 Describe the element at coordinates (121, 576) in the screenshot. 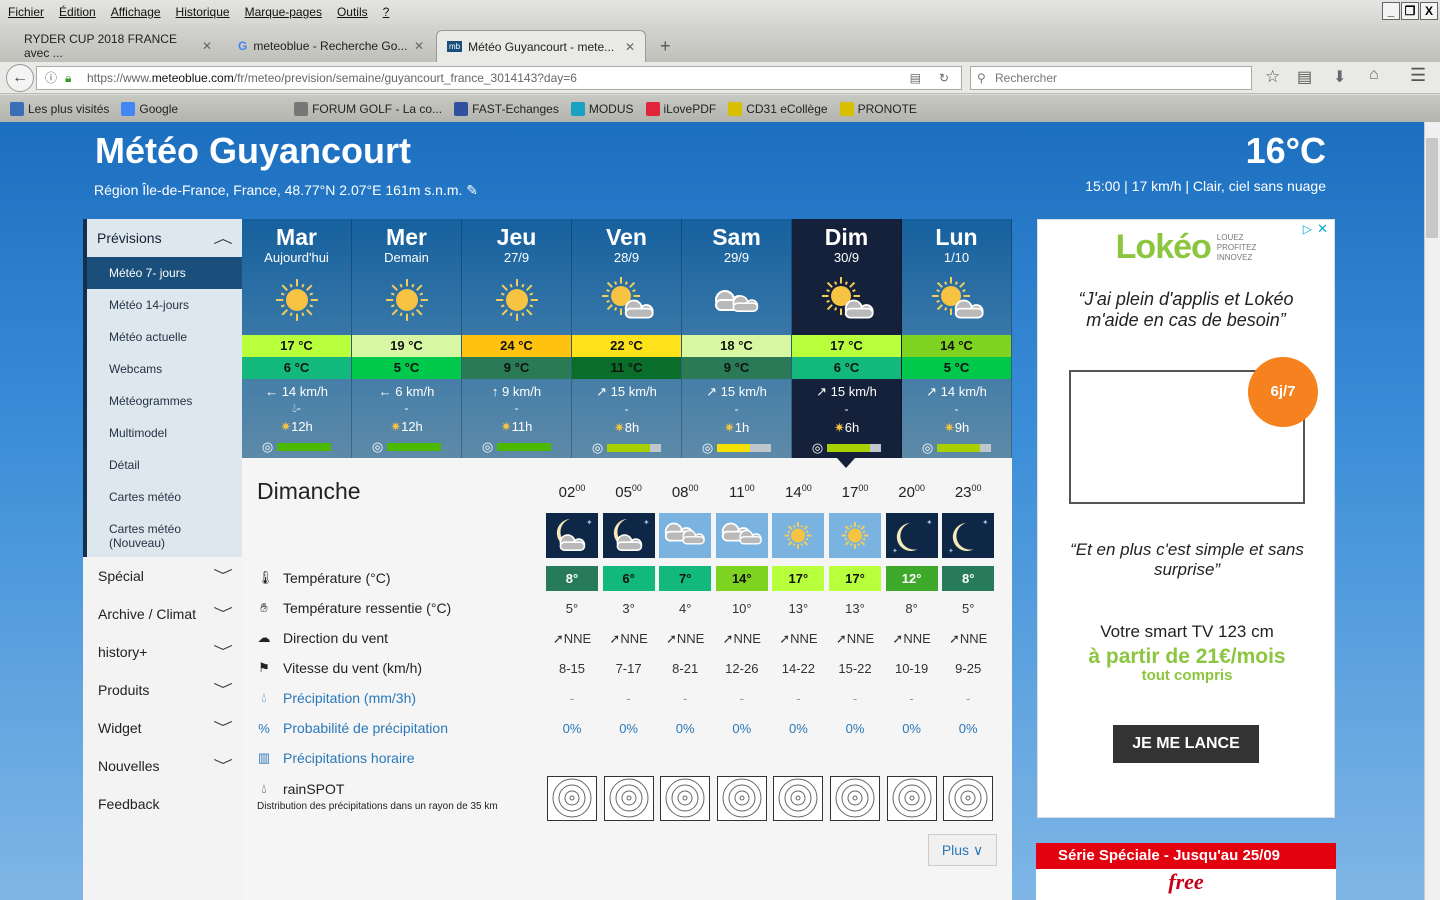

I see `sidebar-item-label: Spécial` at that location.